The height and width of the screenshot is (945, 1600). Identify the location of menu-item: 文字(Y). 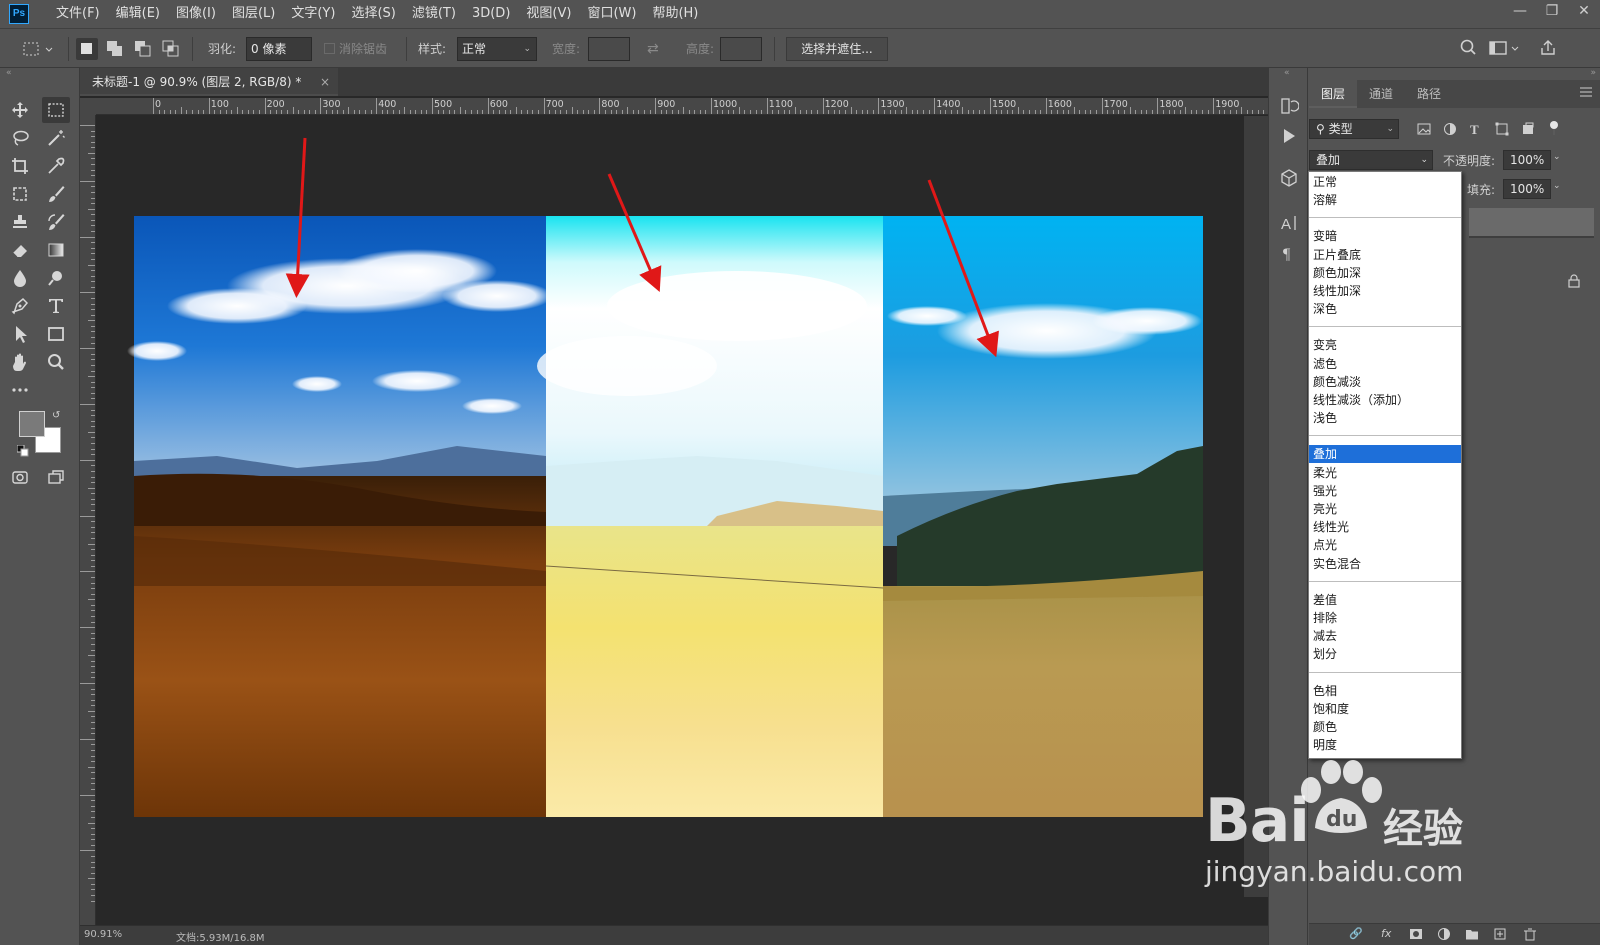
(313, 14).